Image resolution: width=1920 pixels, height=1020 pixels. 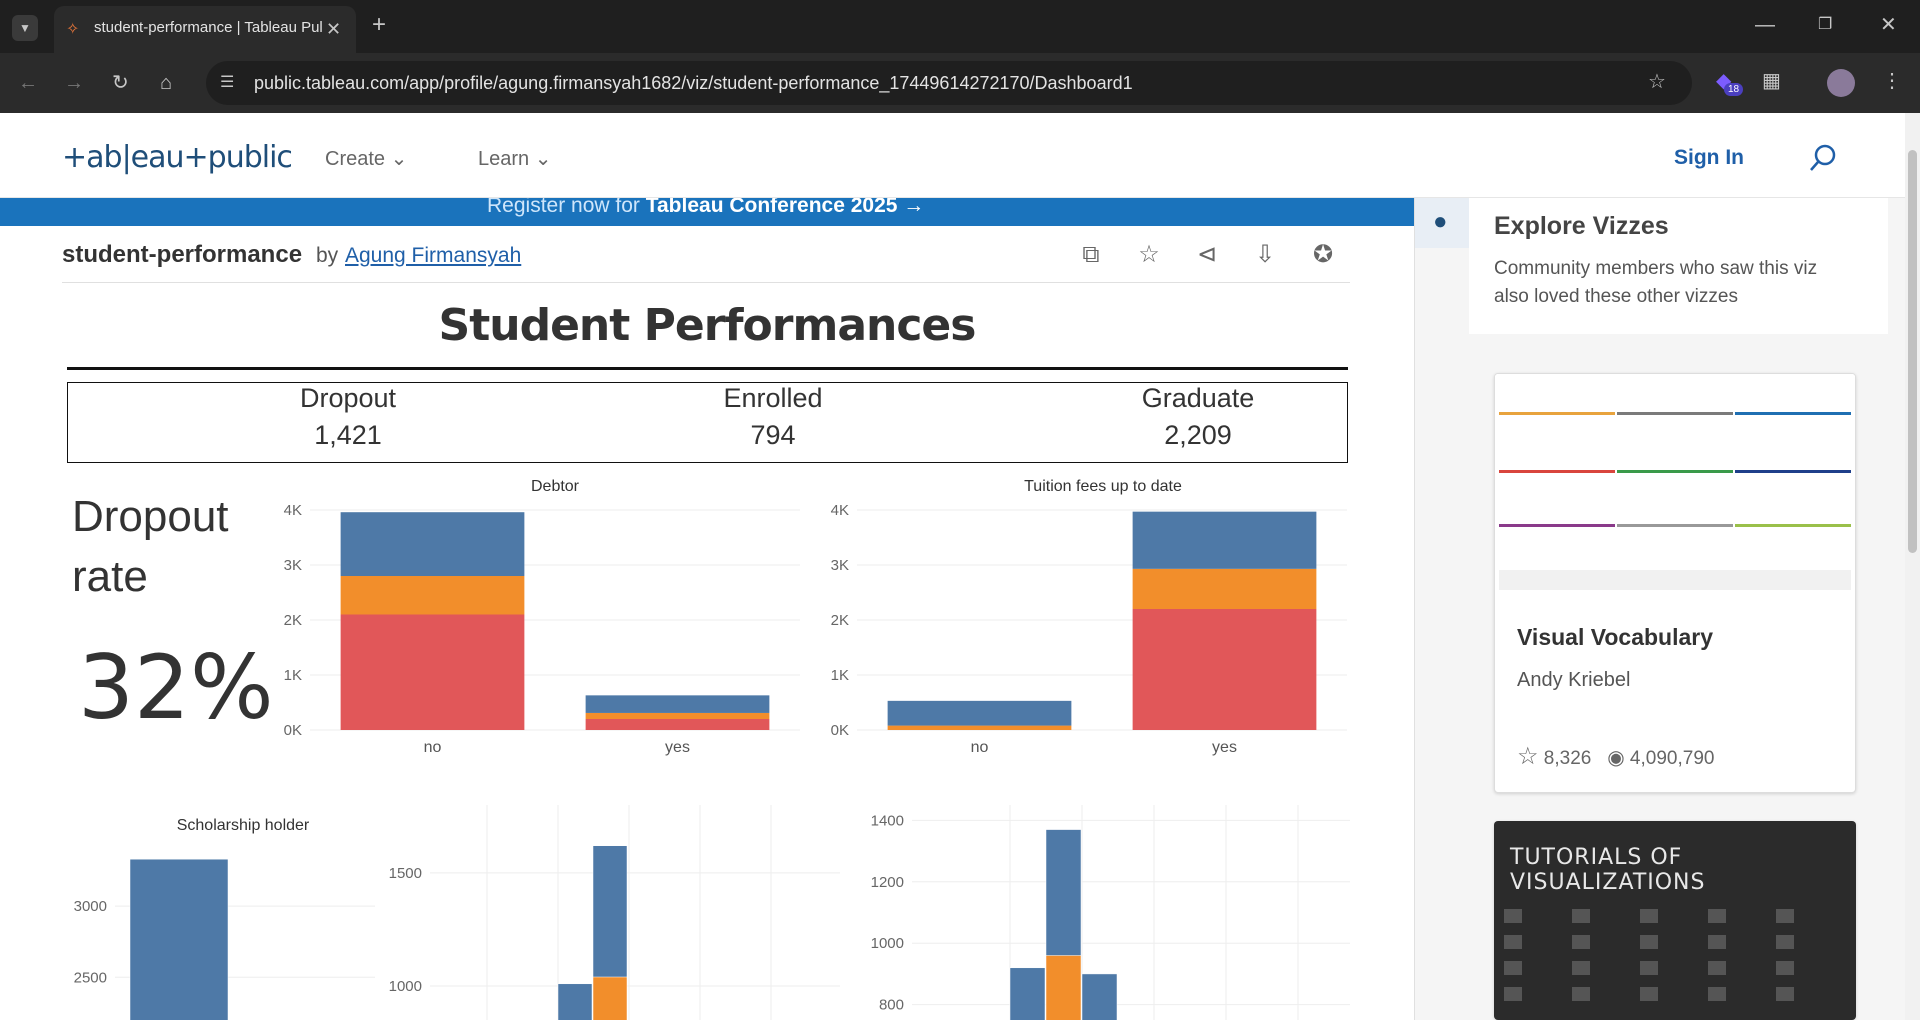 I want to click on page-scrollbar, so click(x=1912, y=566).